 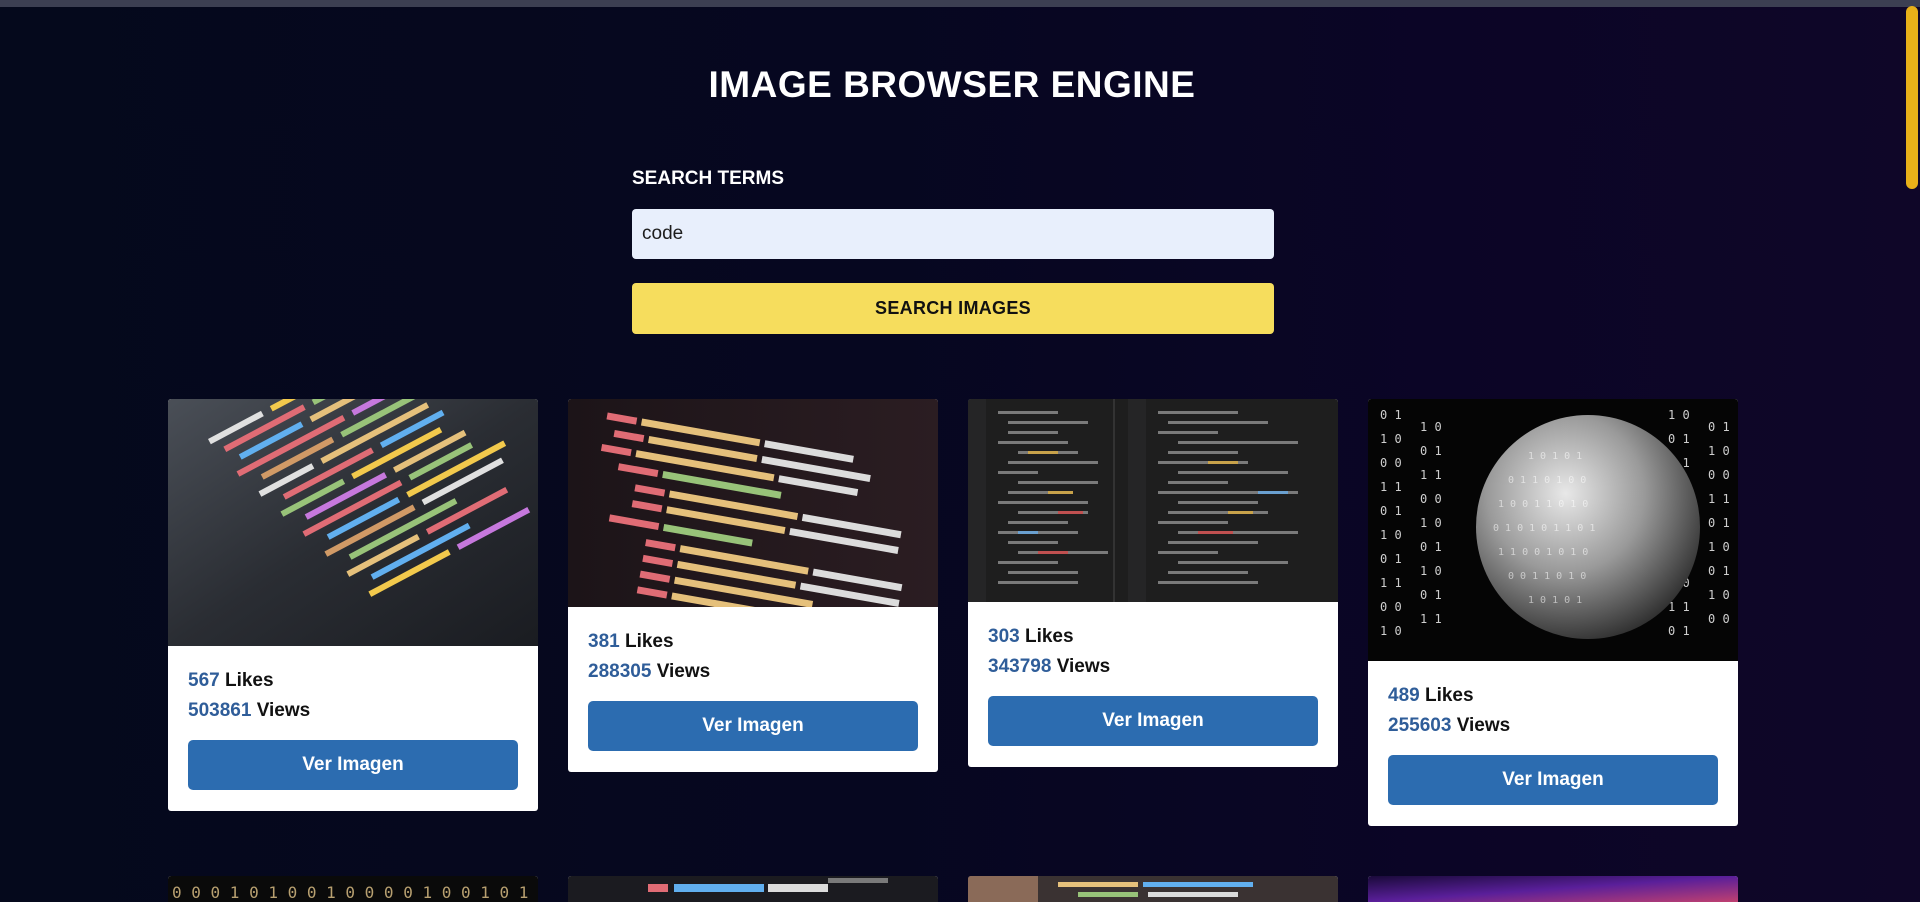 What do you see at coordinates (1912, 97) in the screenshot?
I see `scrollbar-thumb` at bounding box center [1912, 97].